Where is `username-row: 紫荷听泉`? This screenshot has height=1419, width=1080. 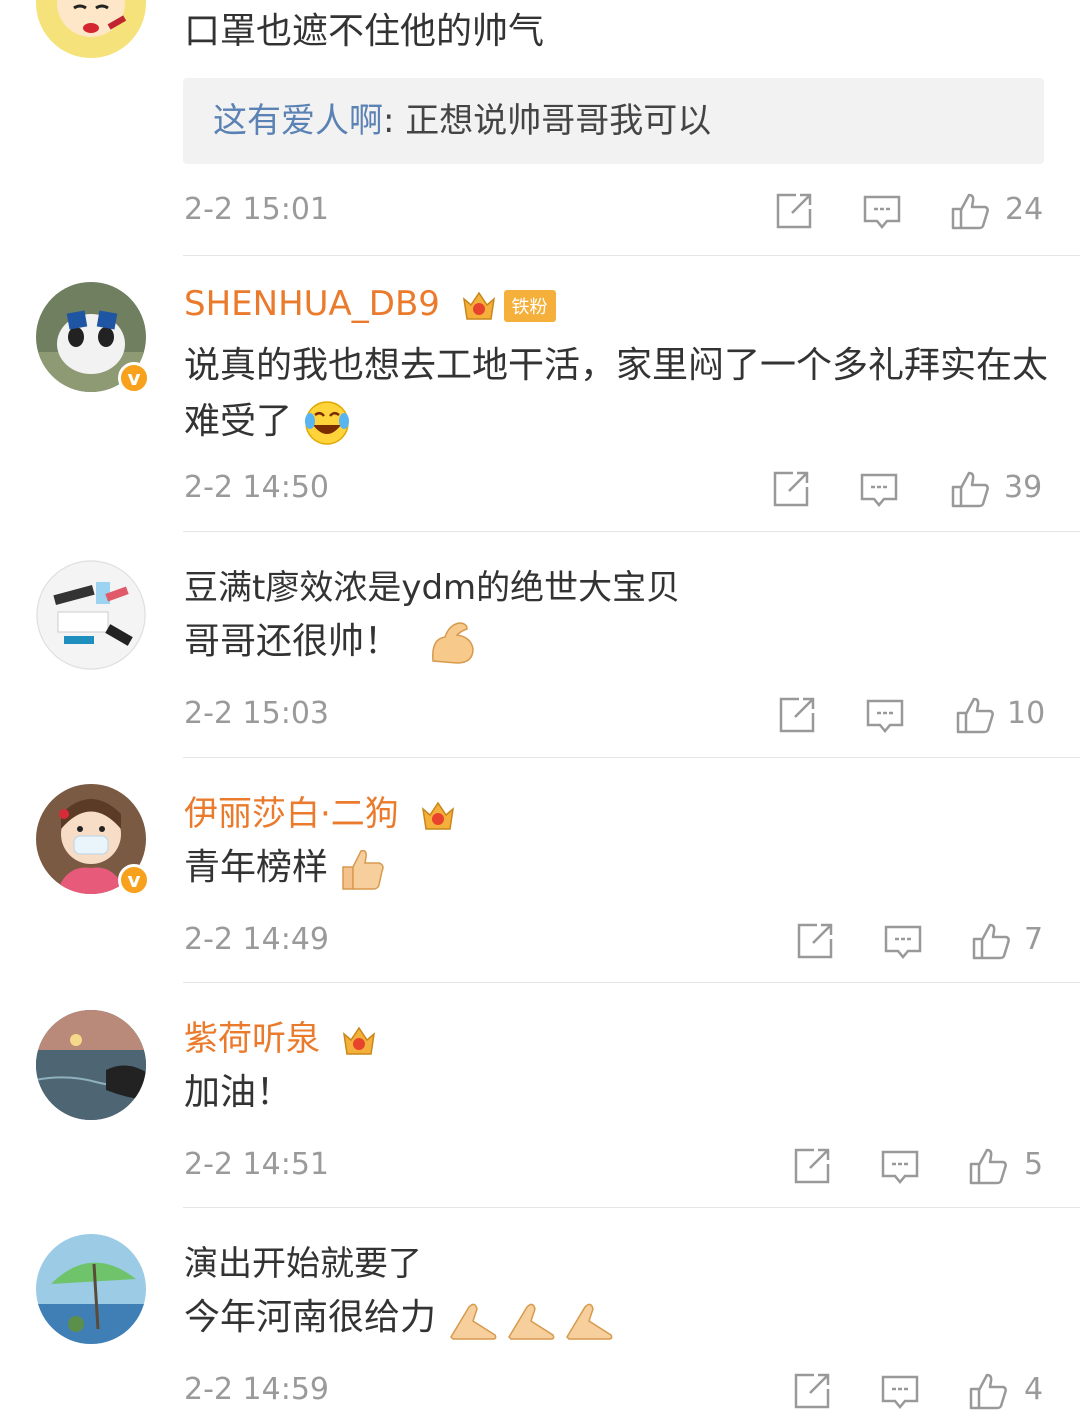 username-row: 紫荷听泉 is located at coordinates (280, 1035).